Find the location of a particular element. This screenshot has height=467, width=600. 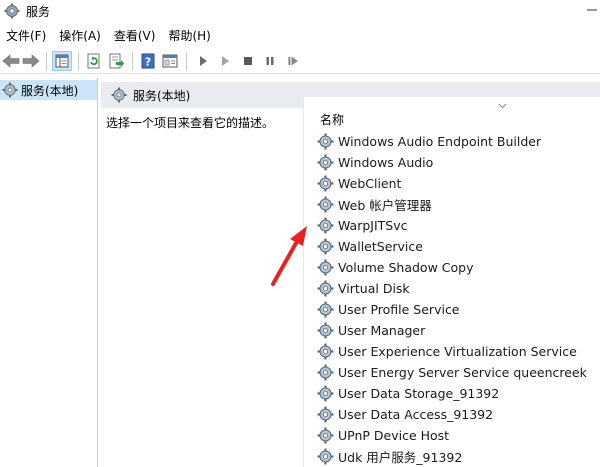

list-item: User Data Access_91392 is located at coordinates (452, 414).